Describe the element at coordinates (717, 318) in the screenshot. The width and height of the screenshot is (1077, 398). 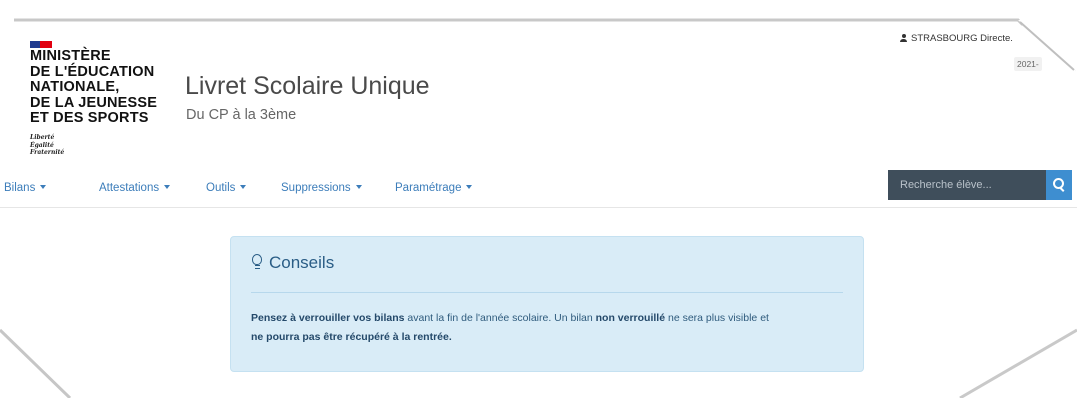
I see `alert-text: ne sera plus visible et` at that location.